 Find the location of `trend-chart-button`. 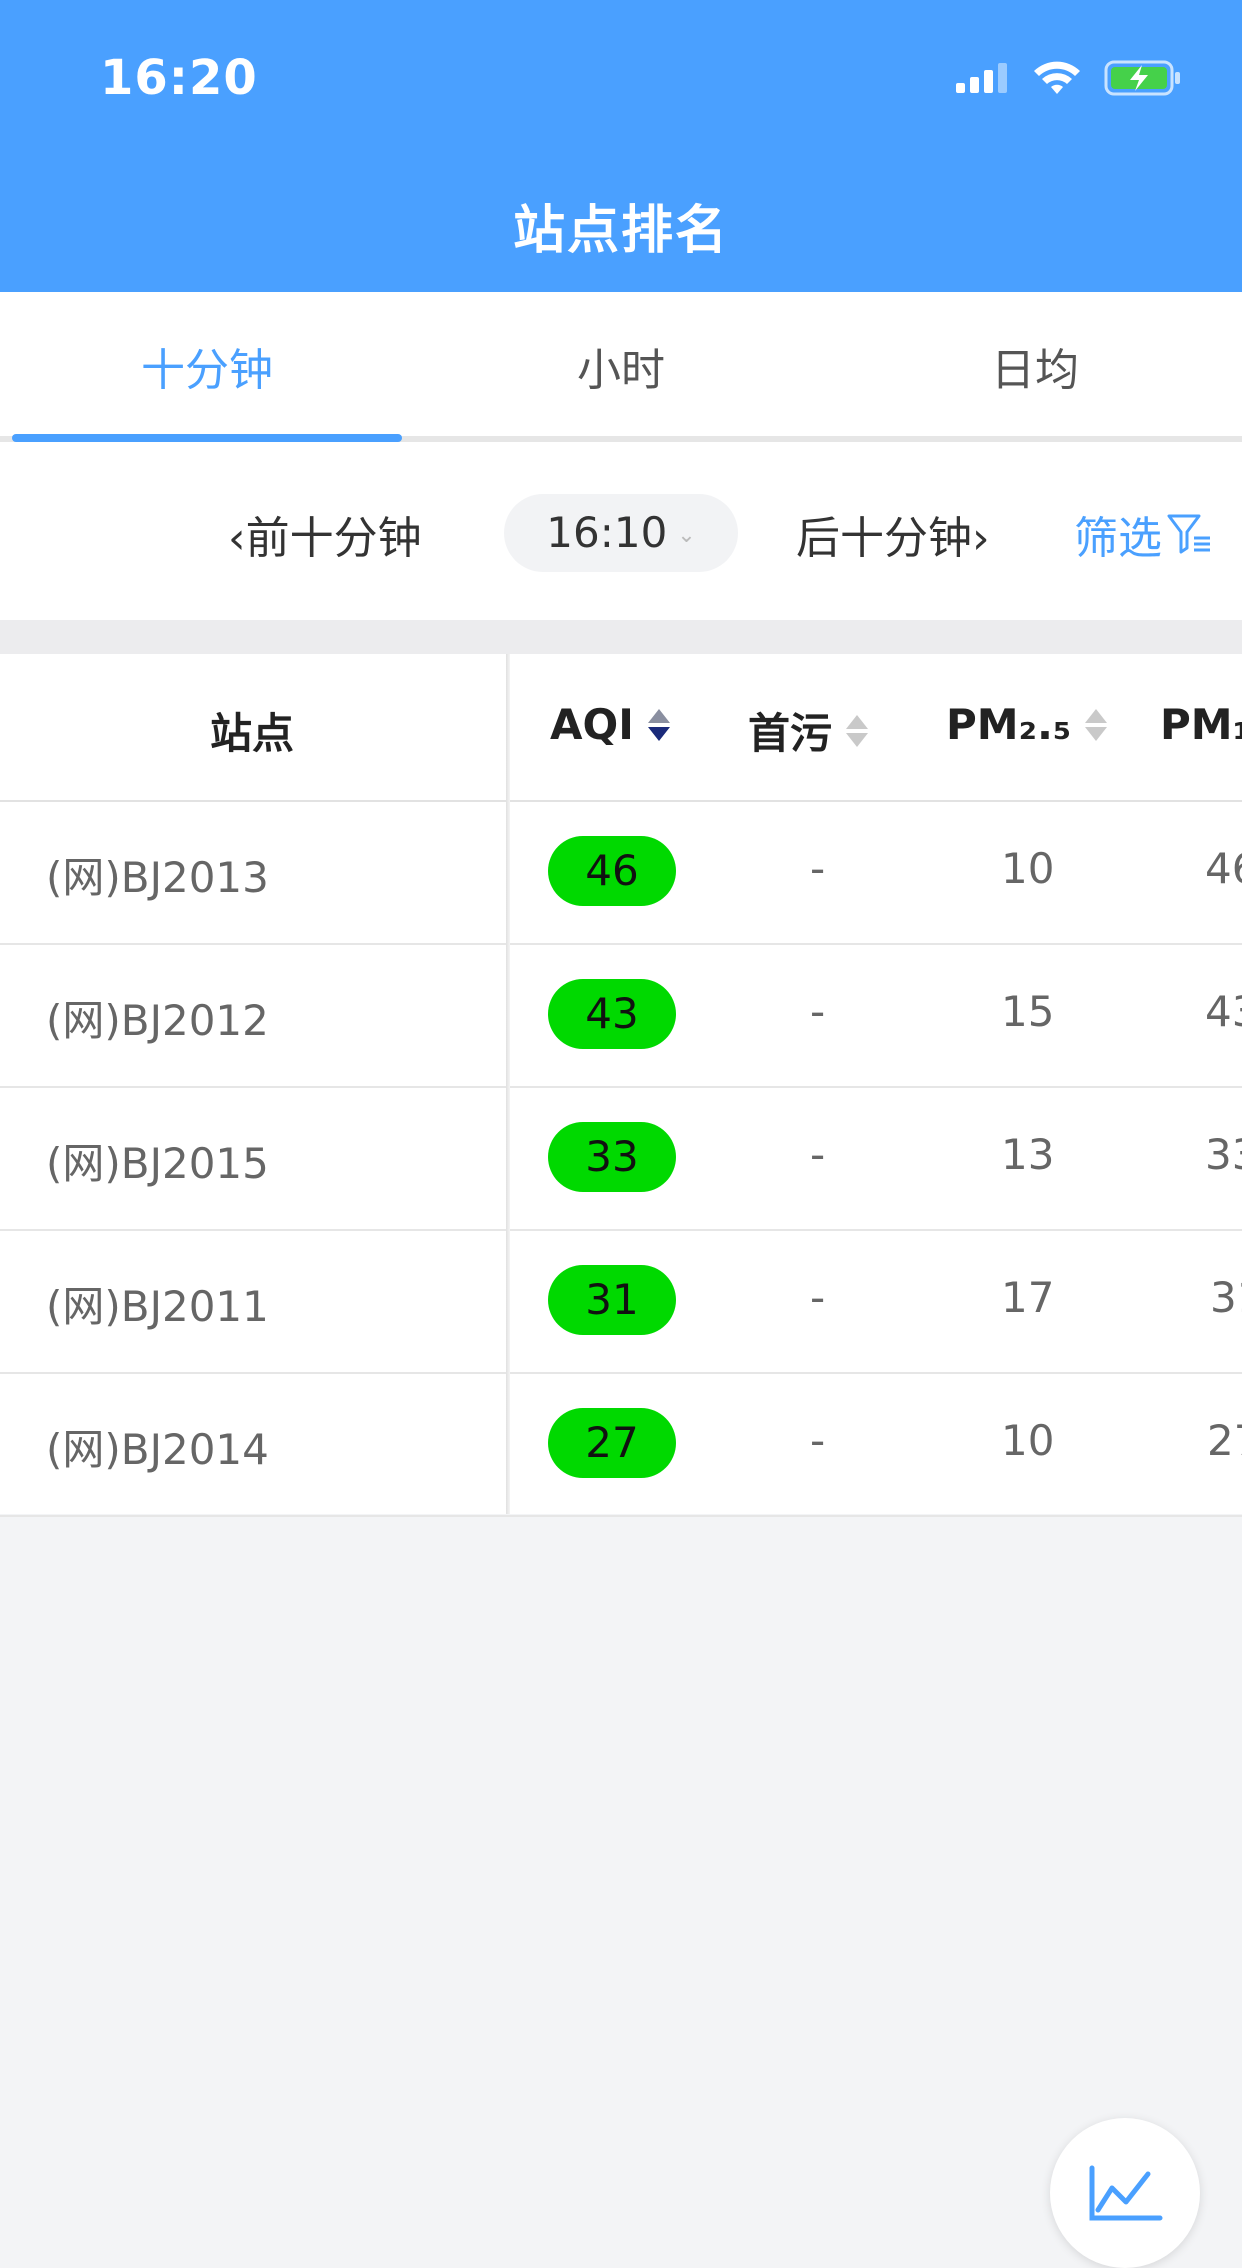

trend-chart-button is located at coordinates (1125, 2193).